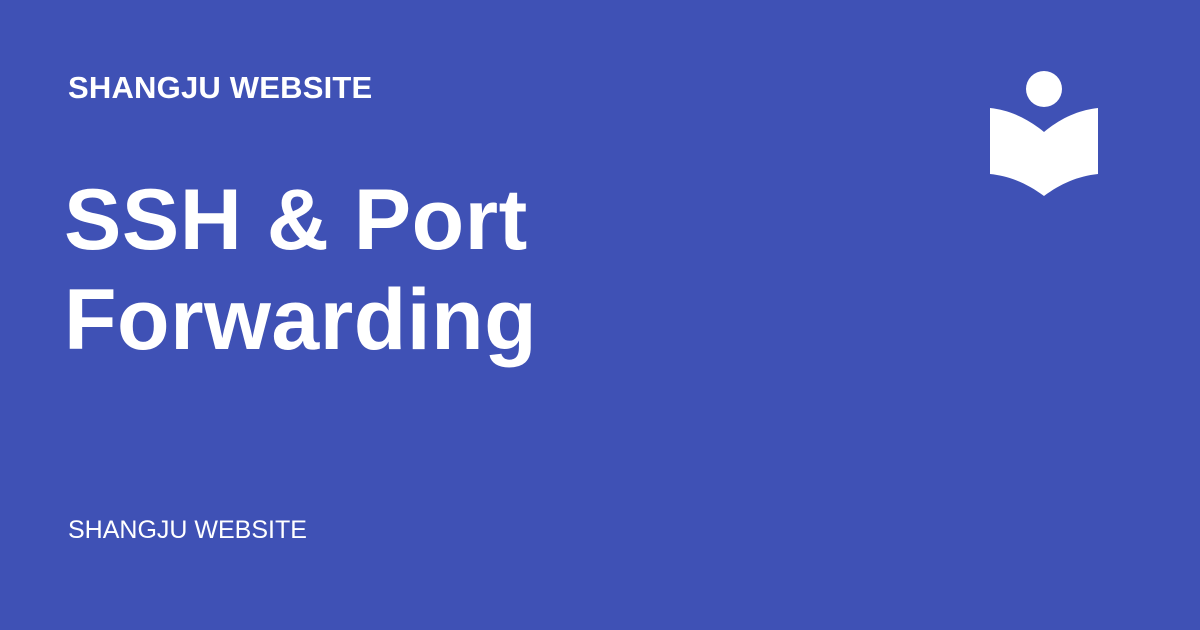 The image size is (1200, 630). I want to click on site-name-footer: SHANGJU WEBSITE, so click(187, 530).